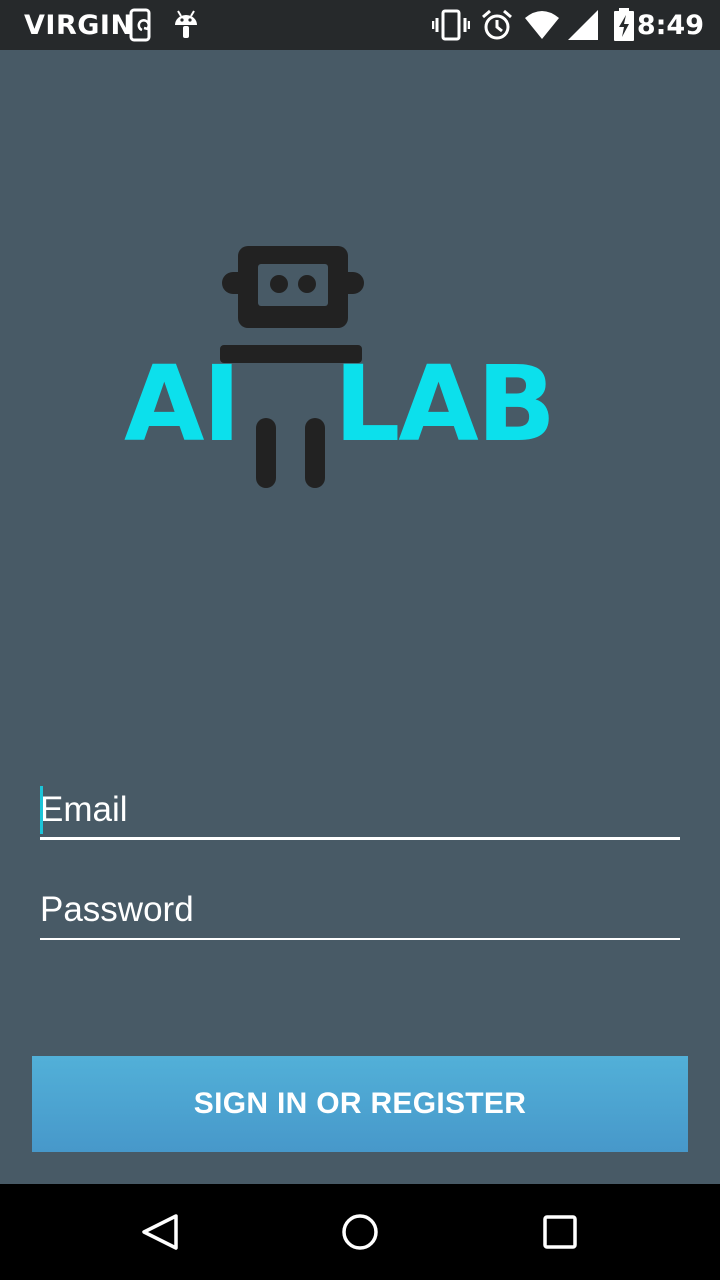  I want to click on logo-text-ai: AI, so click(182, 404).